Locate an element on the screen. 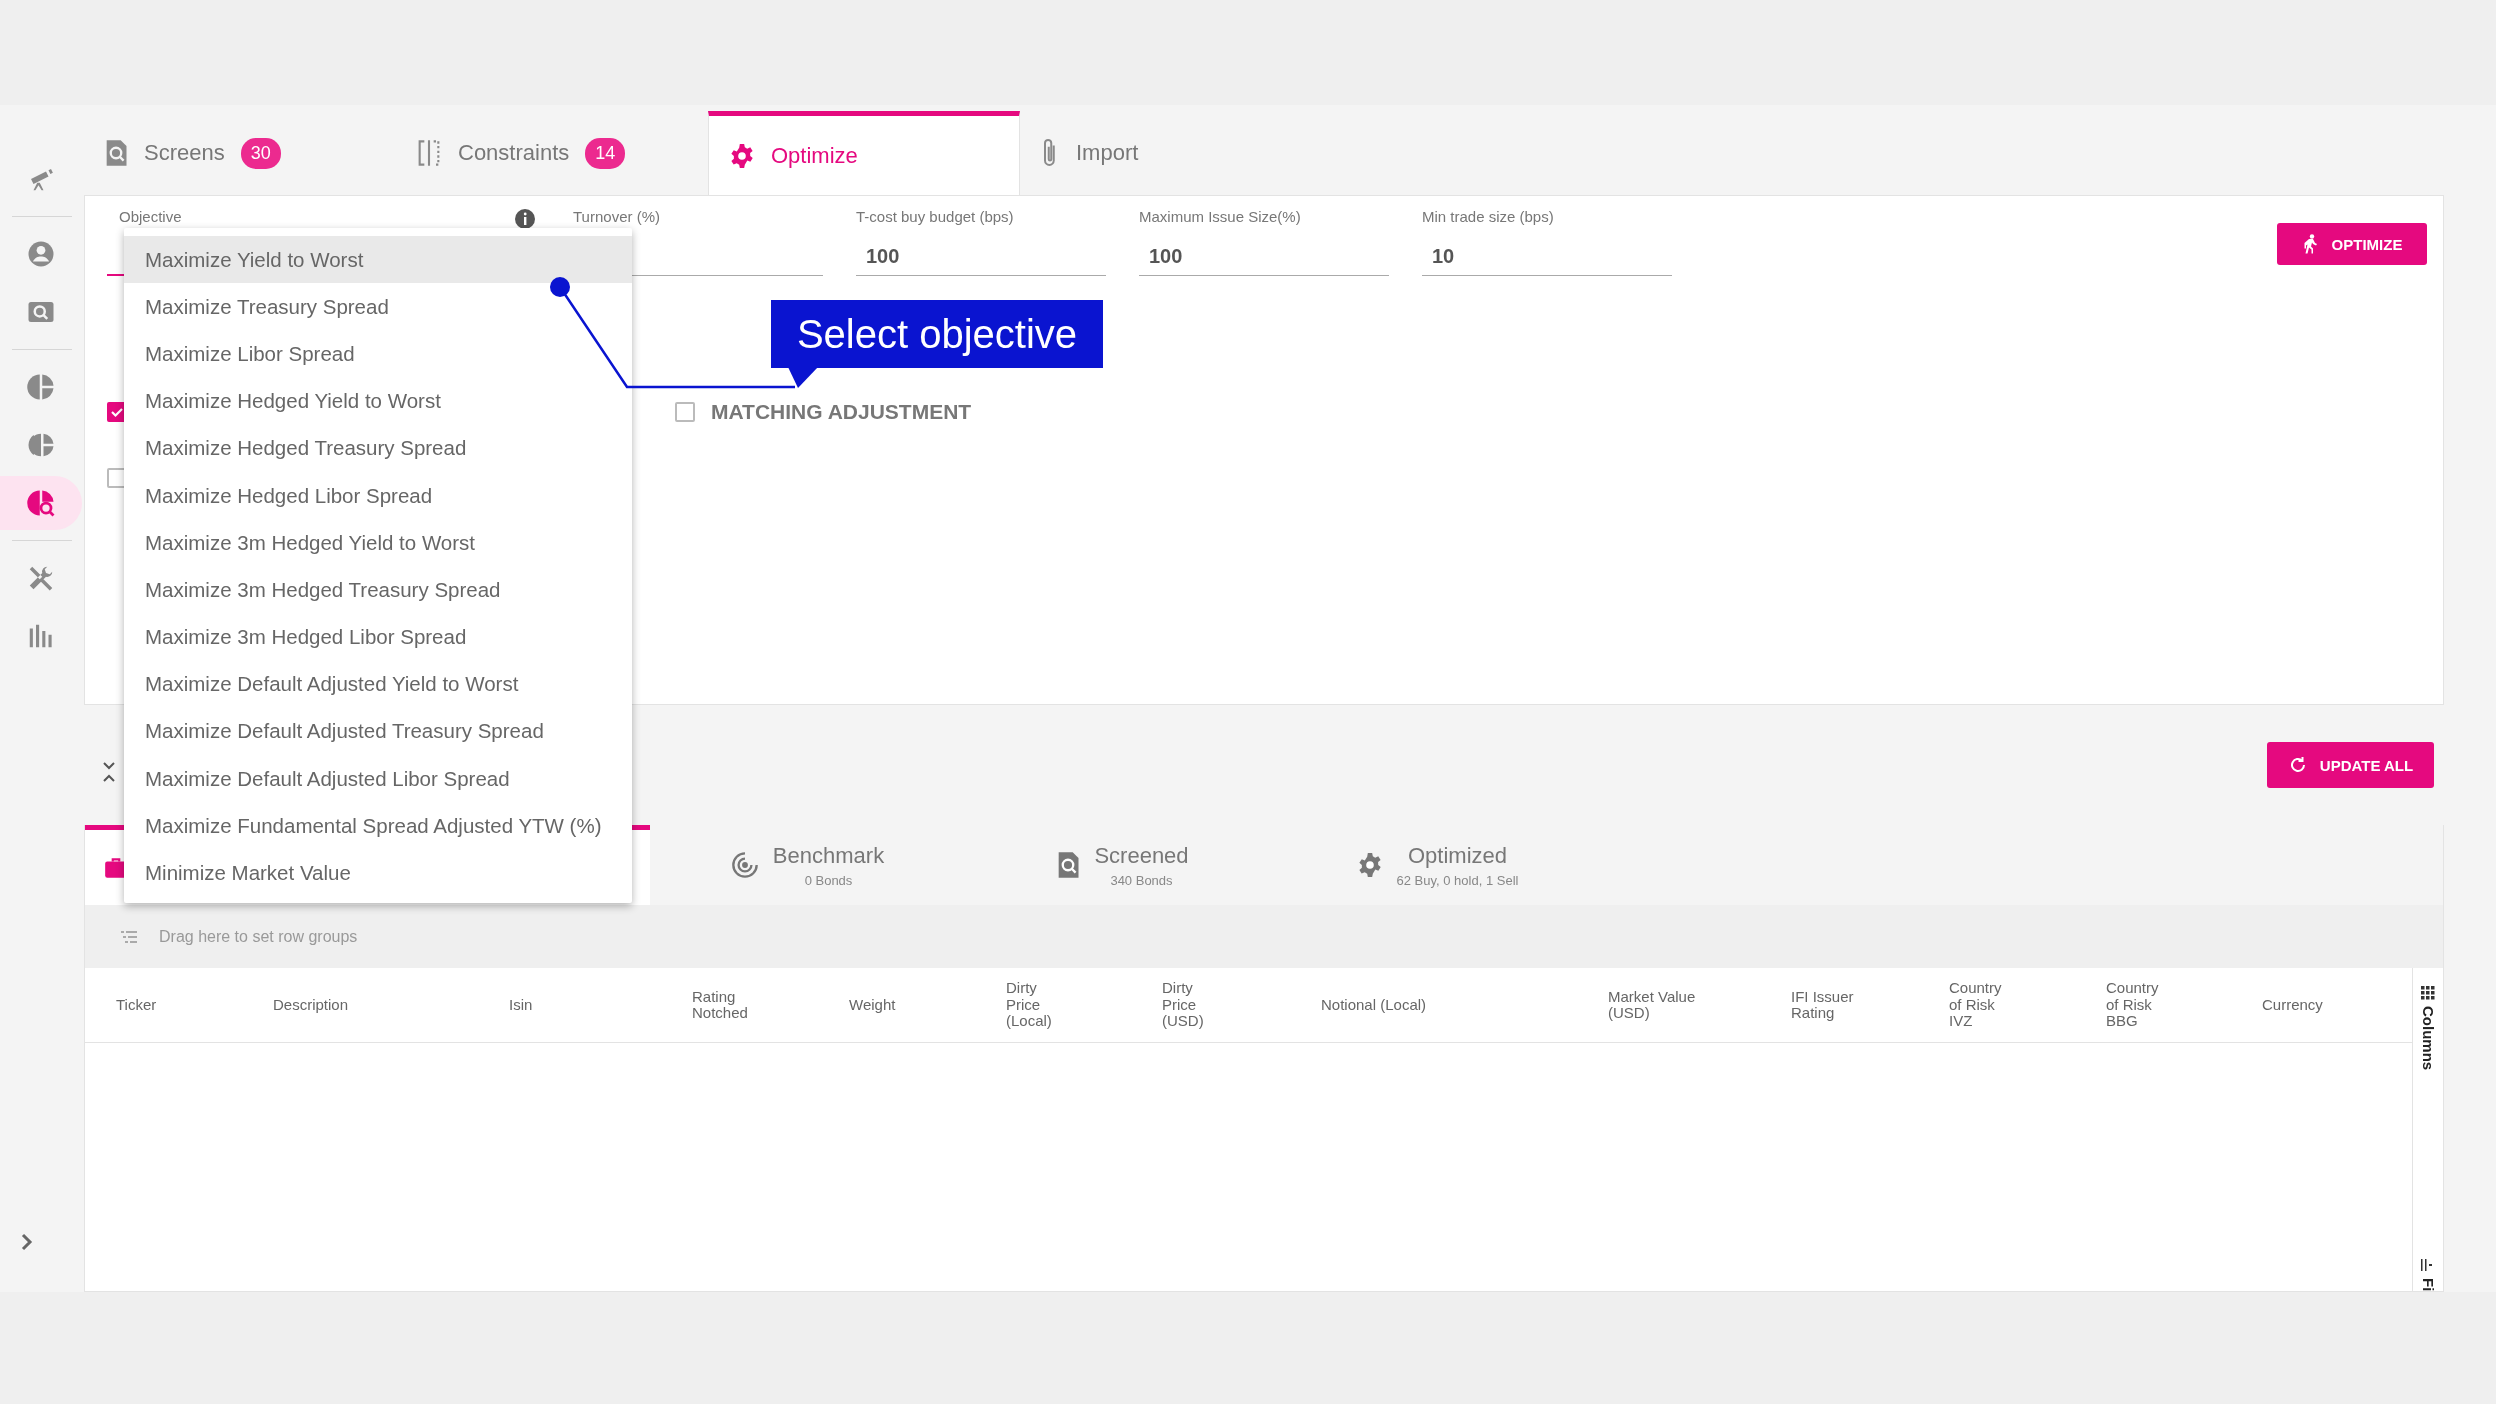 The height and width of the screenshot is (1404, 2496). column-header: Ticker is located at coordinates (136, 1005).